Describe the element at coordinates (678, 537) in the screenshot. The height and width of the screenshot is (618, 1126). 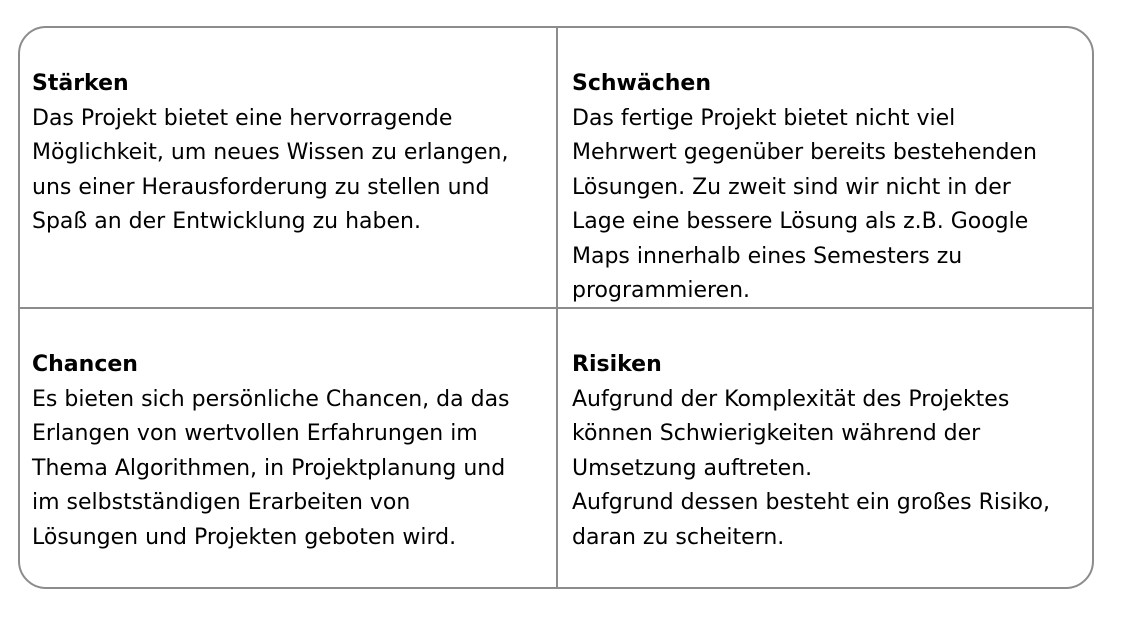
I see `threats-text-line: daran zu scheitern.` at that location.